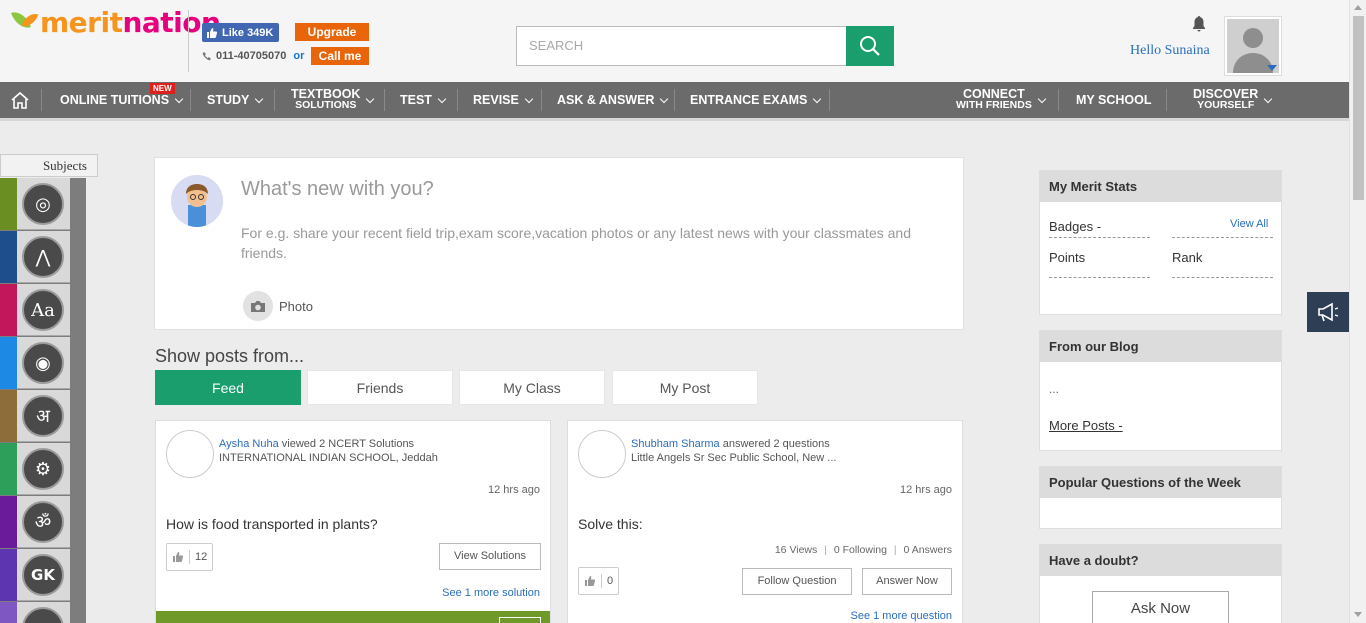  I want to click on home-icon, so click(20, 100).